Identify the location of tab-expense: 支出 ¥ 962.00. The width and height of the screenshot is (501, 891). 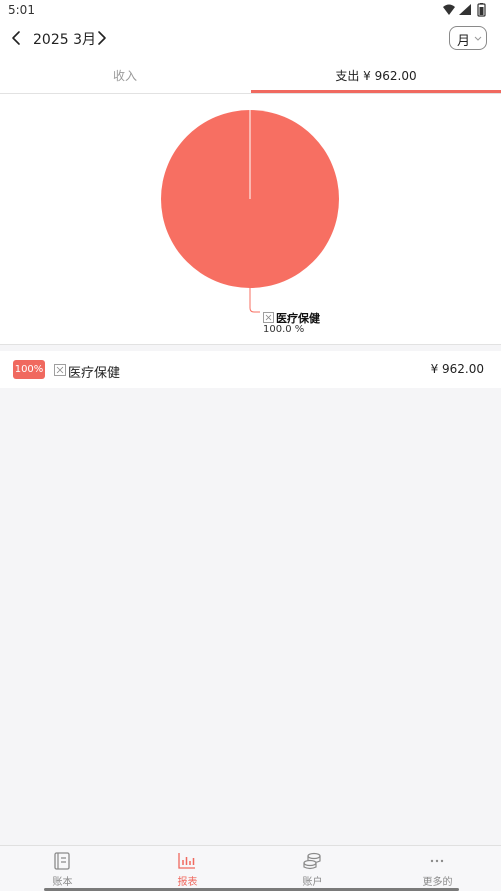
(376, 75).